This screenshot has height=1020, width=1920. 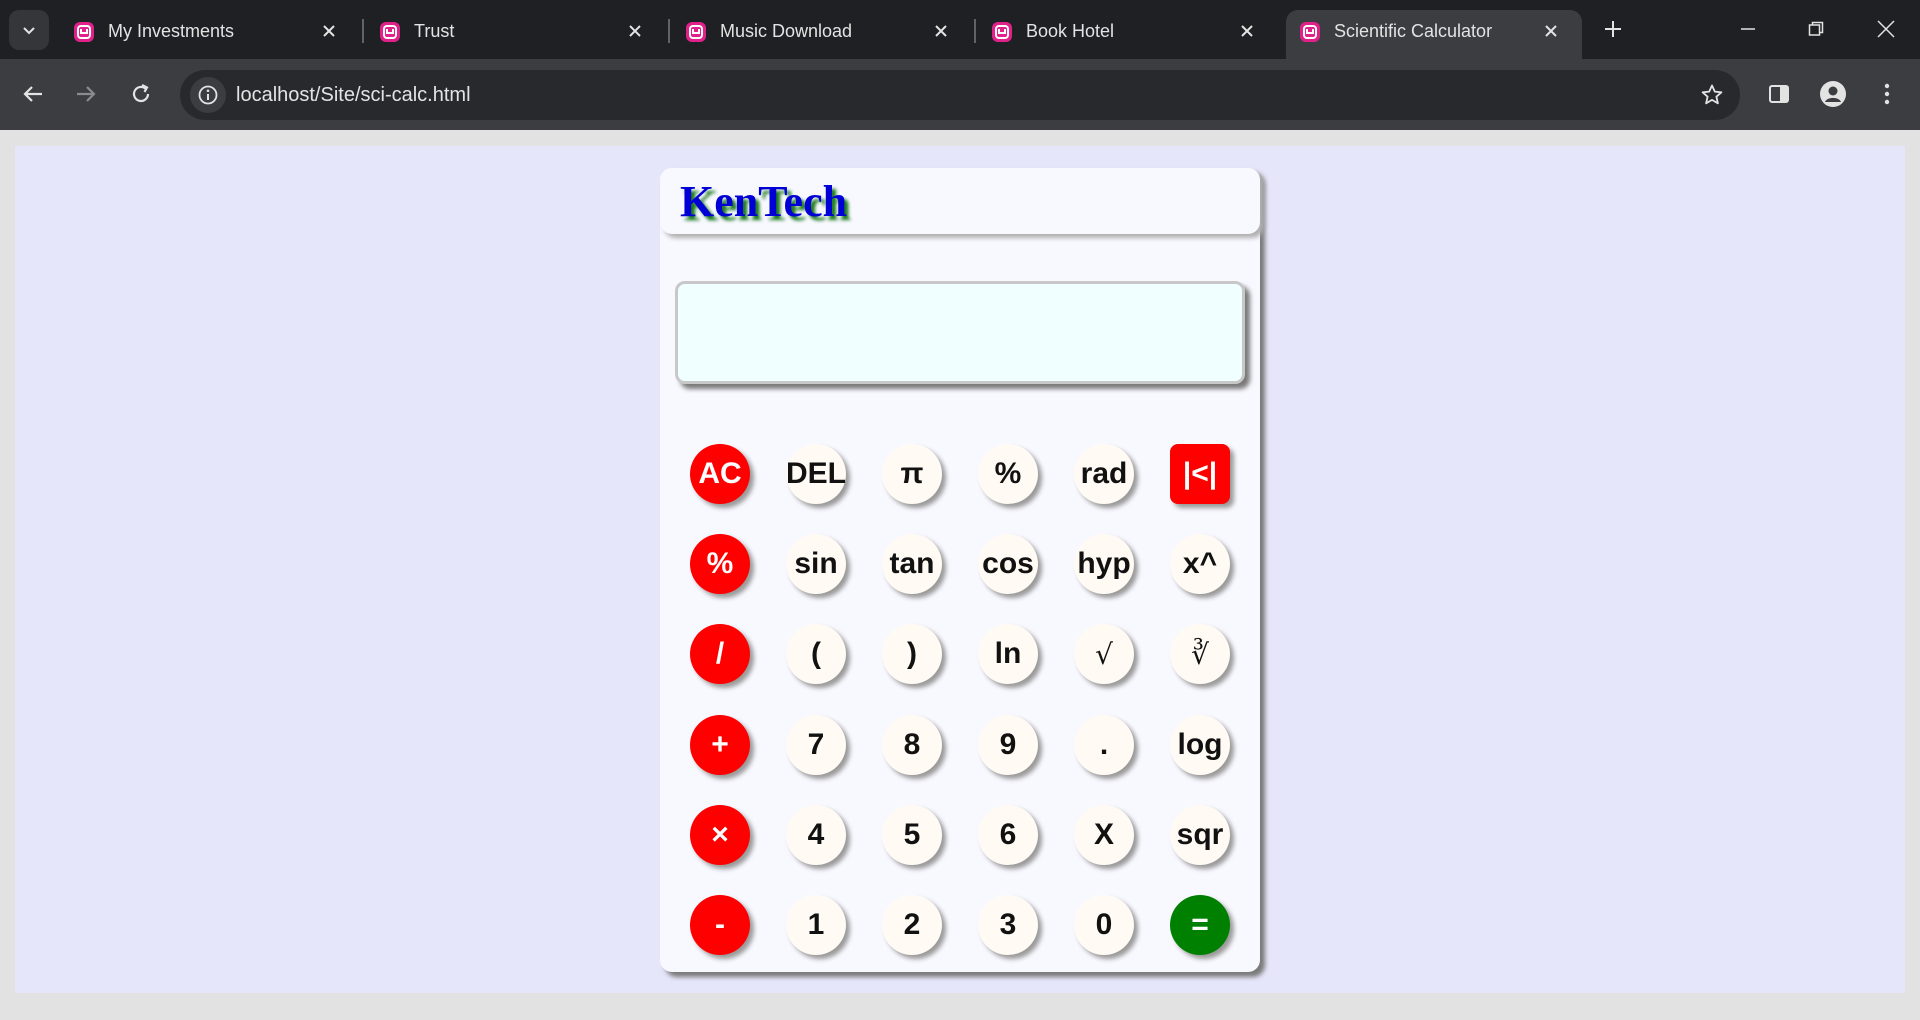 I want to click on bookmark-star-icon, so click(x=1712, y=95).